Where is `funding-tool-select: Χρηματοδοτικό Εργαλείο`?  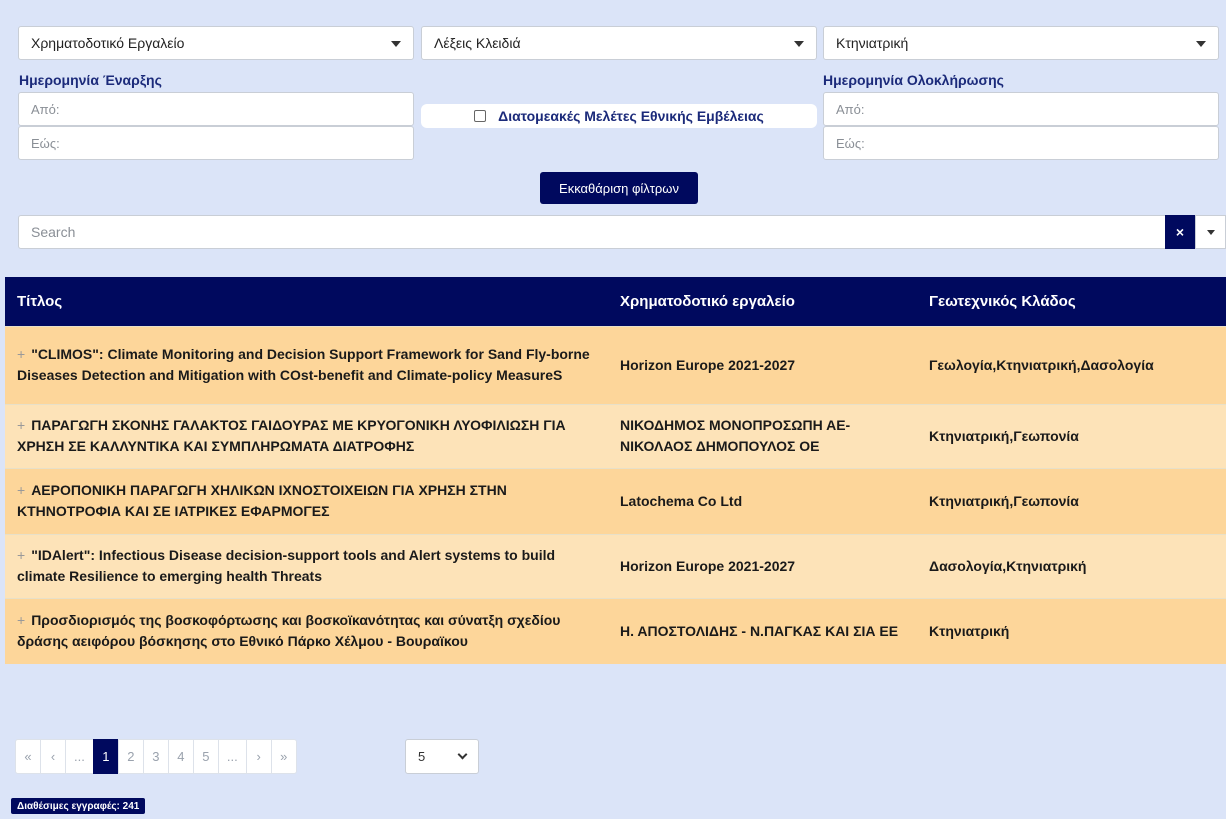
funding-tool-select: Χρηματοδοτικό Εργαλείο is located at coordinates (216, 43).